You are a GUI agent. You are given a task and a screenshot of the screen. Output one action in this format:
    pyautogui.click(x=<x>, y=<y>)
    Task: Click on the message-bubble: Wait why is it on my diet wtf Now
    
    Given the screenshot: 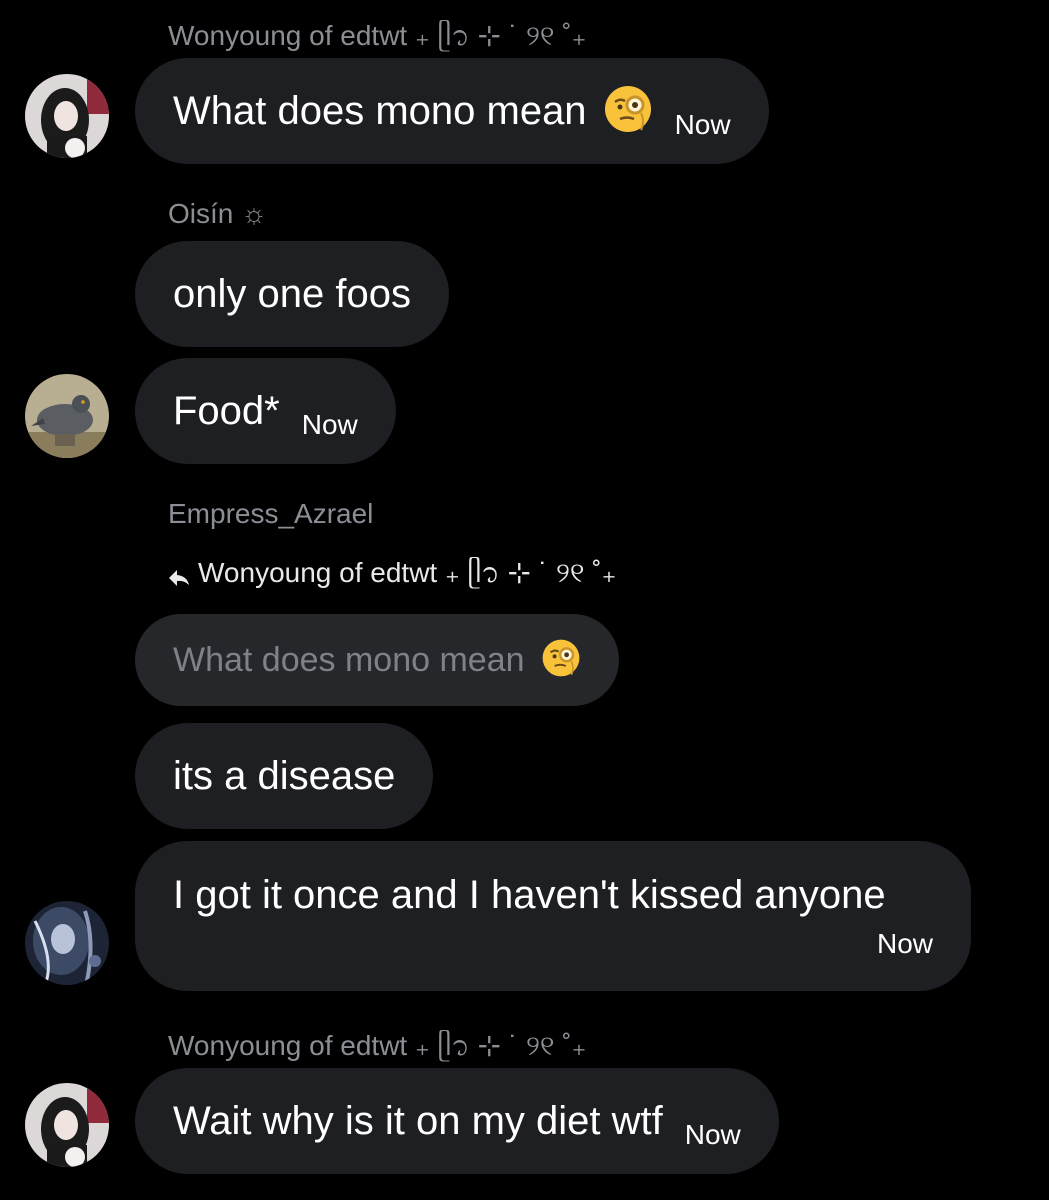 What is the action you would take?
    pyautogui.click(x=457, y=1121)
    